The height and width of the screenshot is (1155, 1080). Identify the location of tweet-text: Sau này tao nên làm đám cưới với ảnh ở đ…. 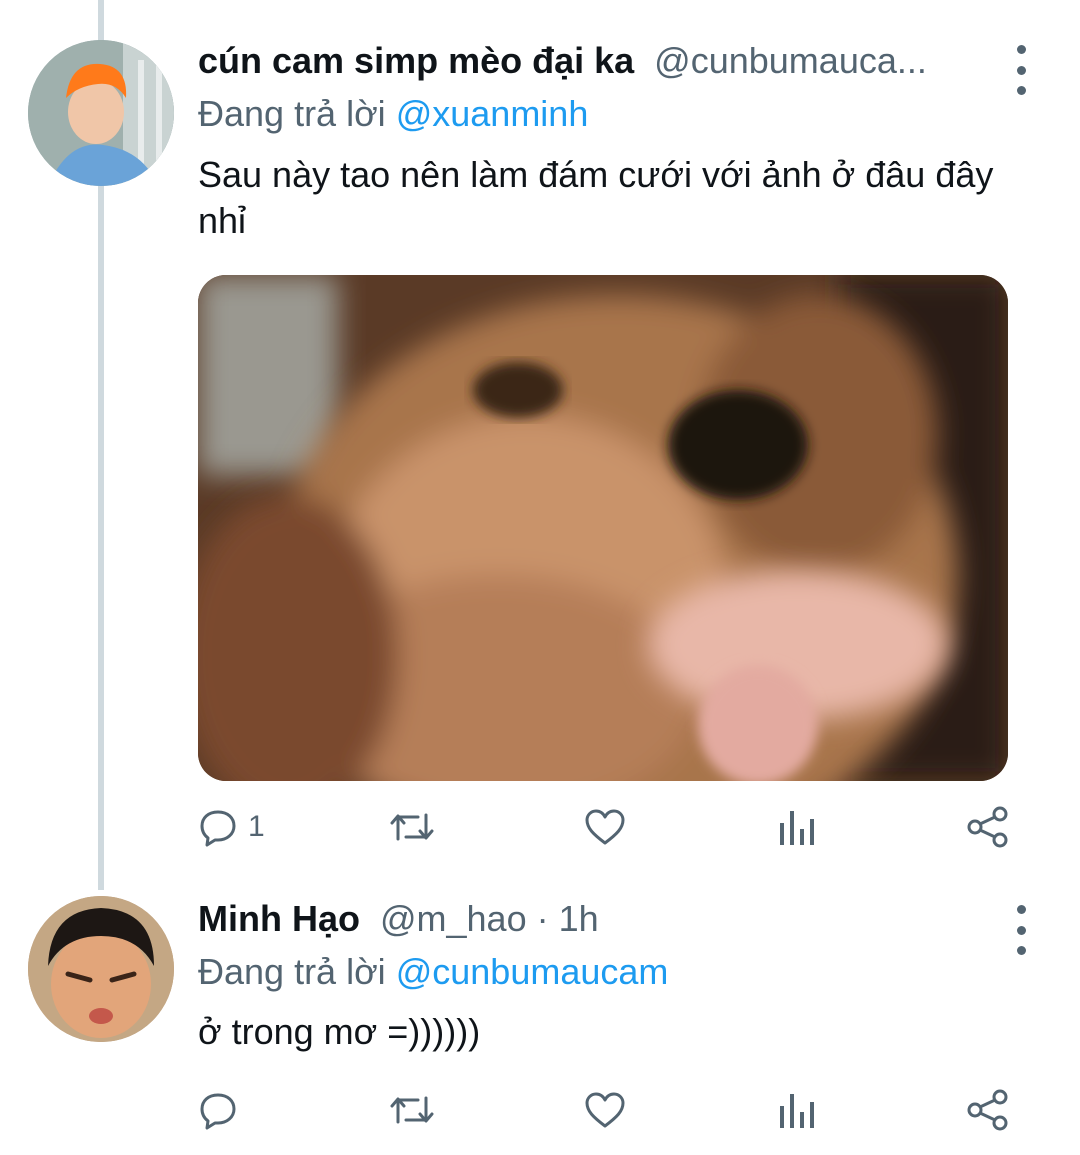
(596, 197).